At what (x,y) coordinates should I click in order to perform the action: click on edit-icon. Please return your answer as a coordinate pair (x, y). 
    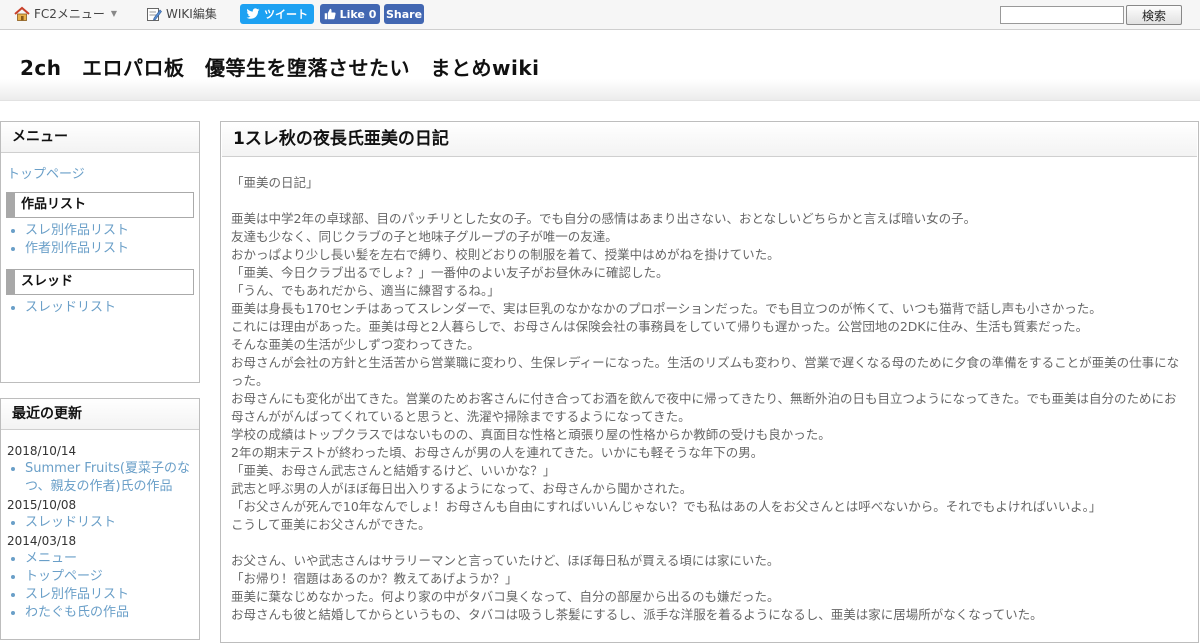
    Looking at the image, I should click on (154, 14).